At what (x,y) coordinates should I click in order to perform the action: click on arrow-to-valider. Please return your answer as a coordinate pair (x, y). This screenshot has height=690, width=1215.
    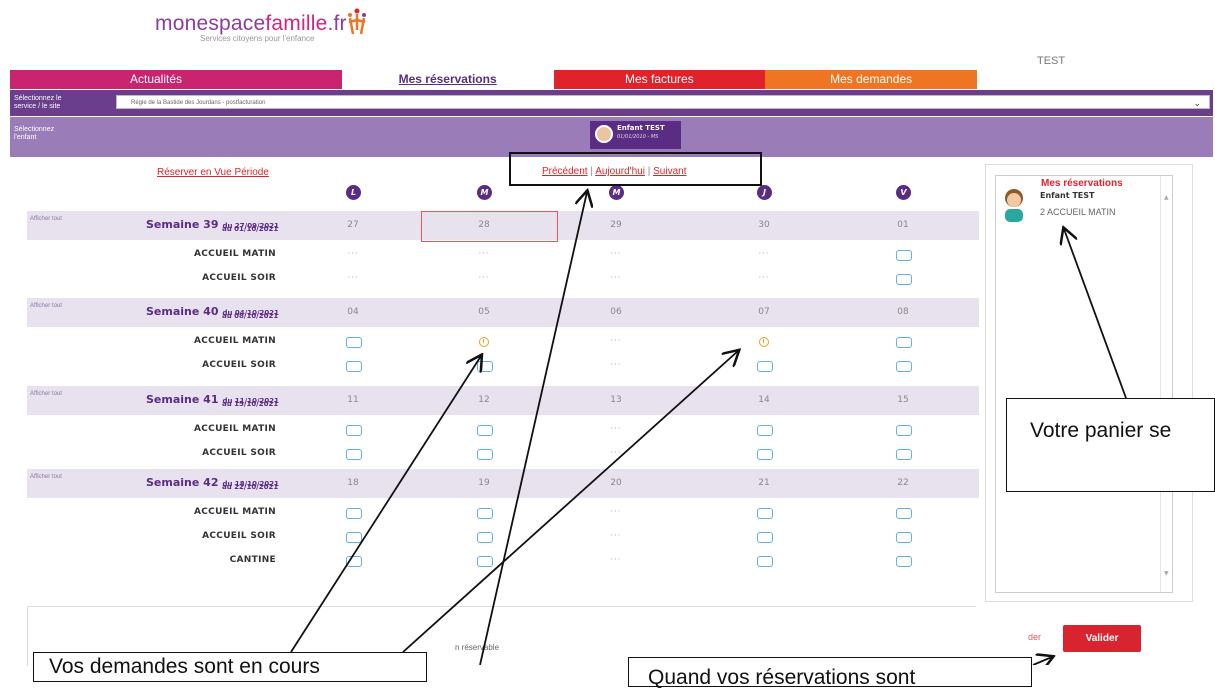
    Looking at the image, I should click on (1042, 661).